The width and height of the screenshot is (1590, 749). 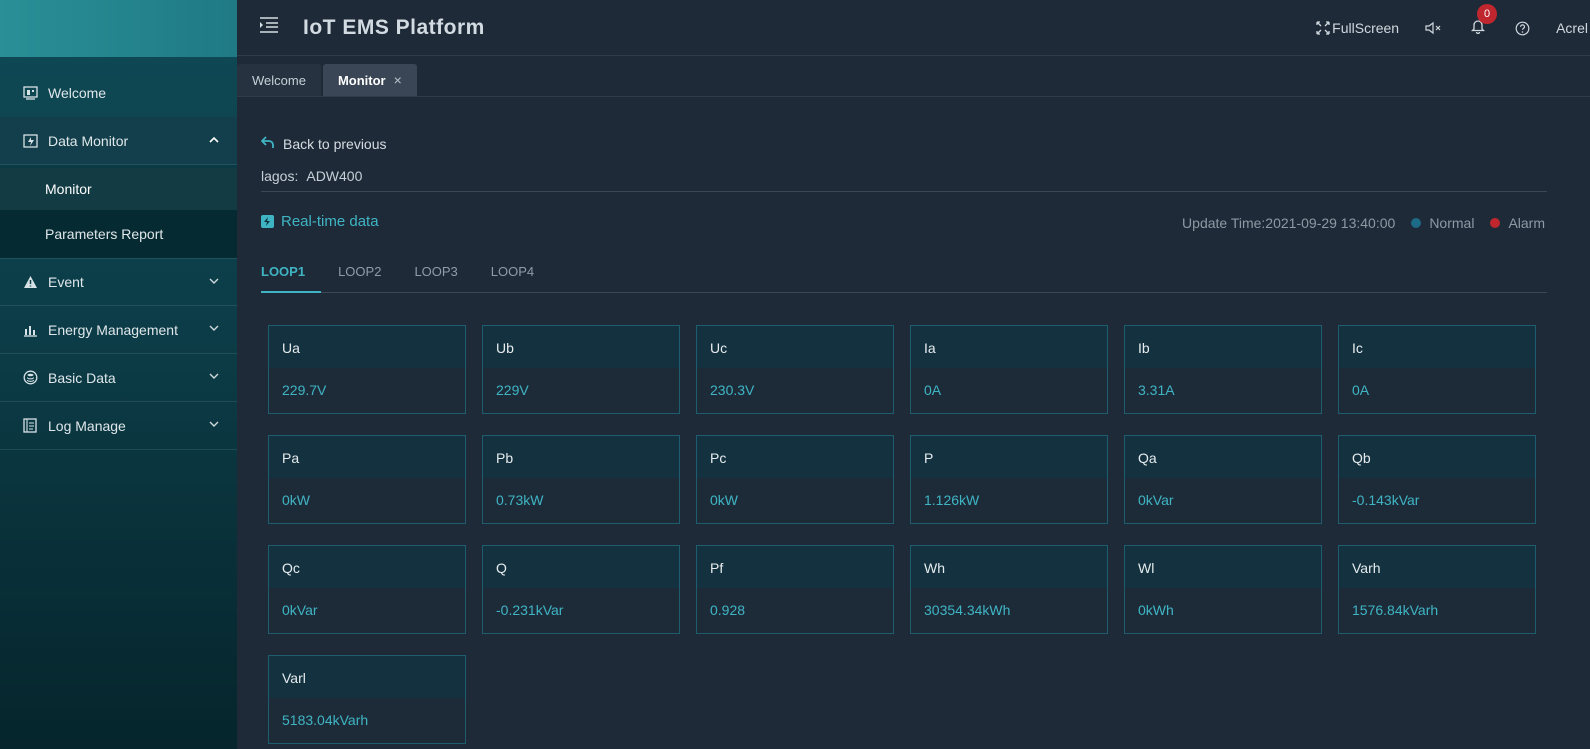 What do you see at coordinates (118, 234) in the screenshot?
I see `sidebar-item-parameters-report: Parameters Report` at bounding box center [118, 234].